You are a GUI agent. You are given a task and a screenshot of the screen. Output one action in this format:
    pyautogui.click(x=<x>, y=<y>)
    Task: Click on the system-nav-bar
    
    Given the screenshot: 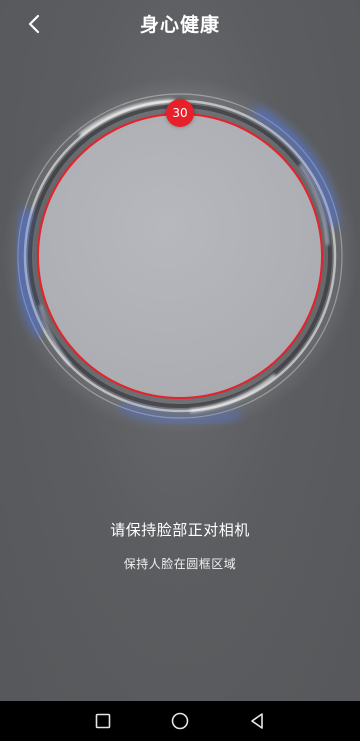 What is the action you would take?
    pyautogui.click(x=180, y=721)
    